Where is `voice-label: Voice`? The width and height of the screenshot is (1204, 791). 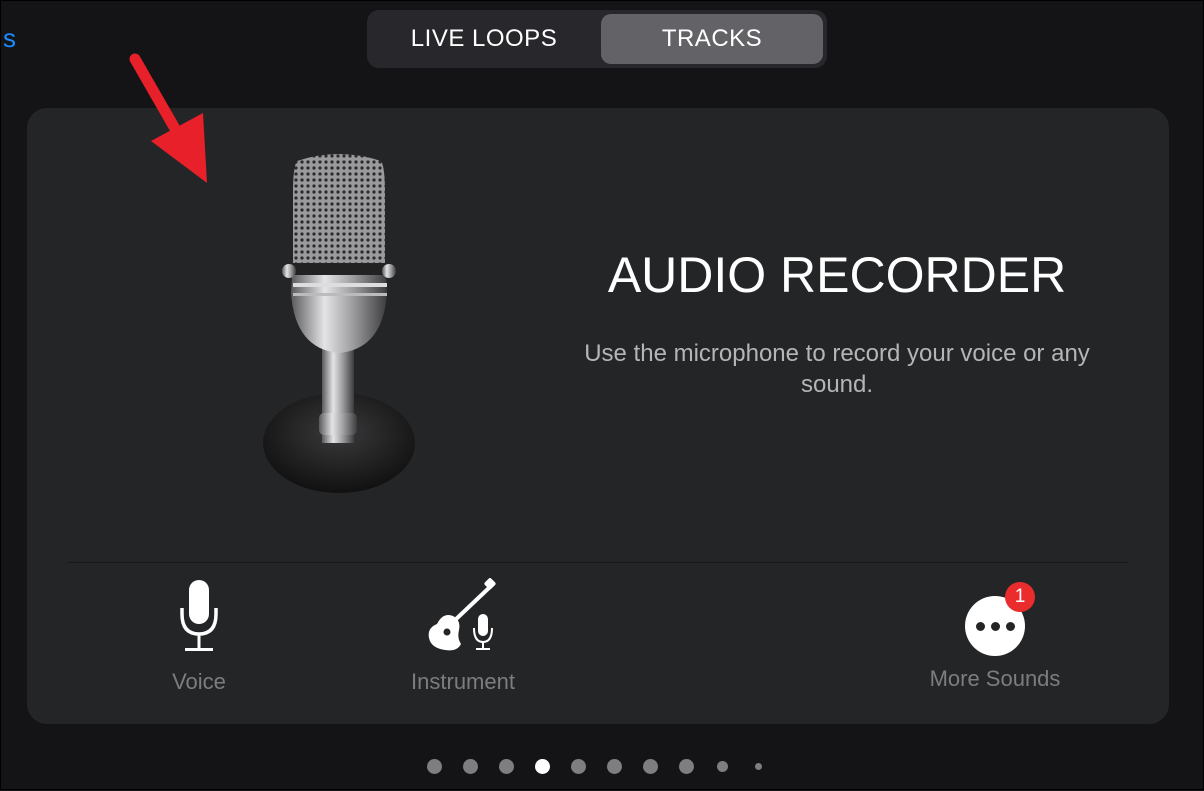 voice-label: Voice is located at coordinates (199, 681).